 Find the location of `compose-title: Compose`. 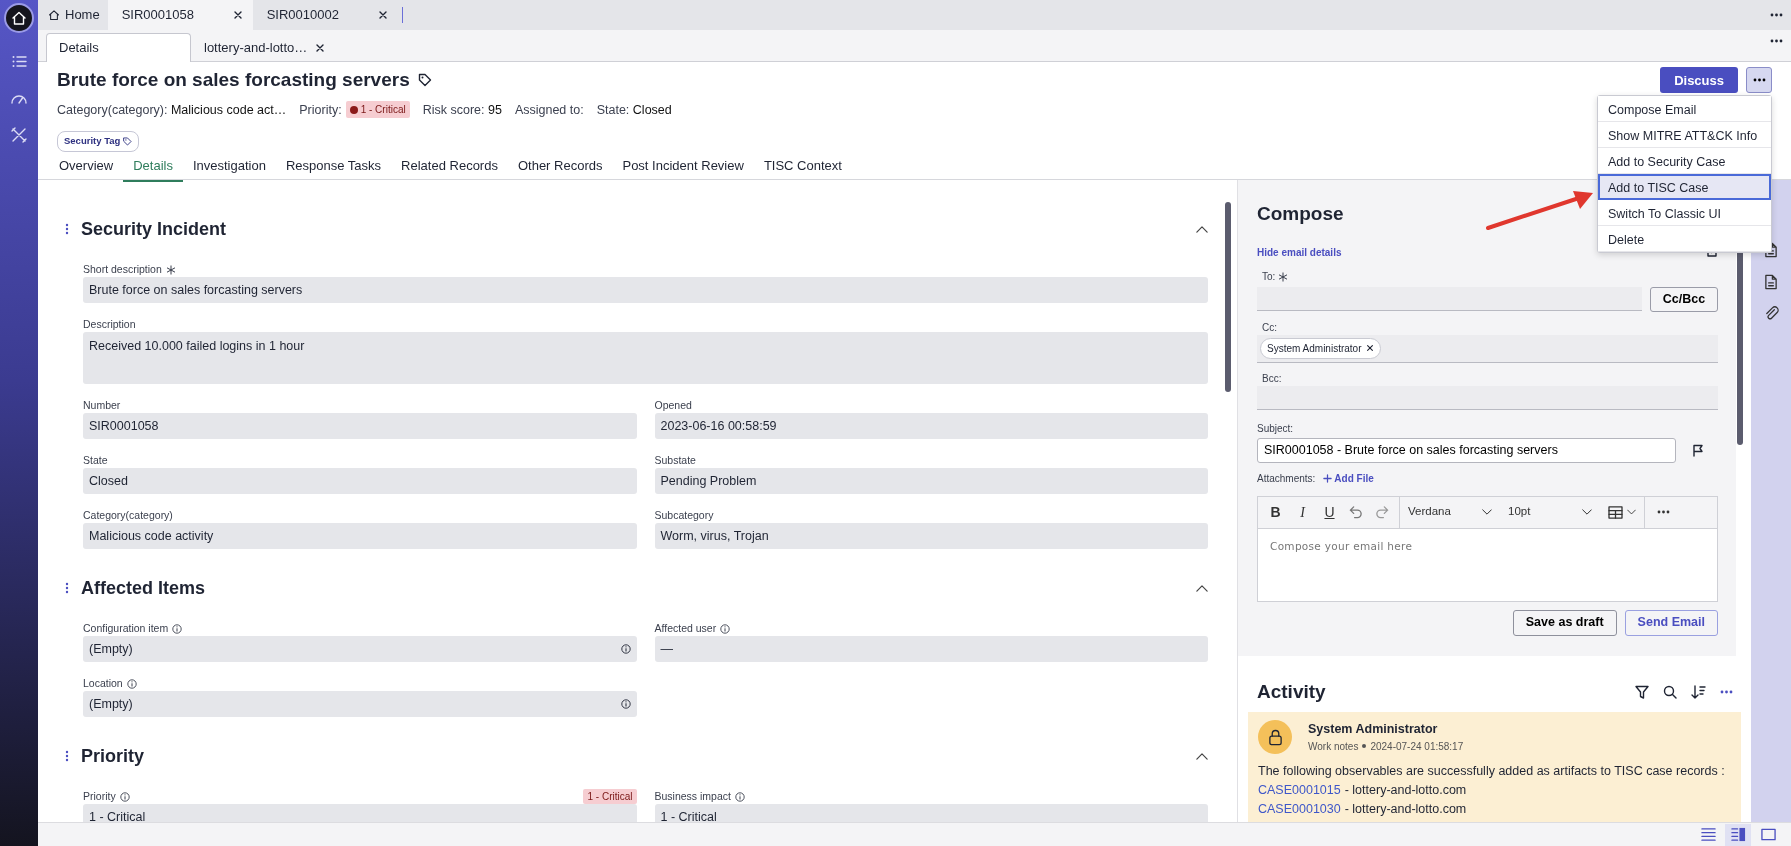

compose-title: Compose is located at coordinates (1300, 214).